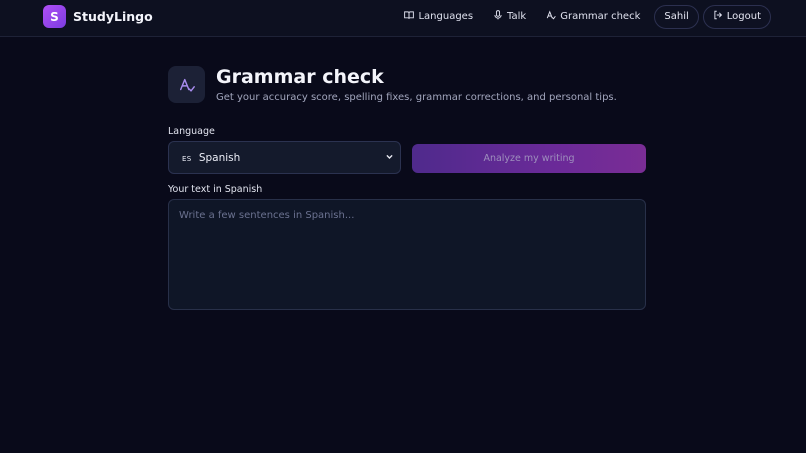 The height and width of the screenshot is (453, 806). What do you see at coordinates (219, 157) in the screenshot?
I see `language-selected-value: Spanish` at bounding box center [219, 157].